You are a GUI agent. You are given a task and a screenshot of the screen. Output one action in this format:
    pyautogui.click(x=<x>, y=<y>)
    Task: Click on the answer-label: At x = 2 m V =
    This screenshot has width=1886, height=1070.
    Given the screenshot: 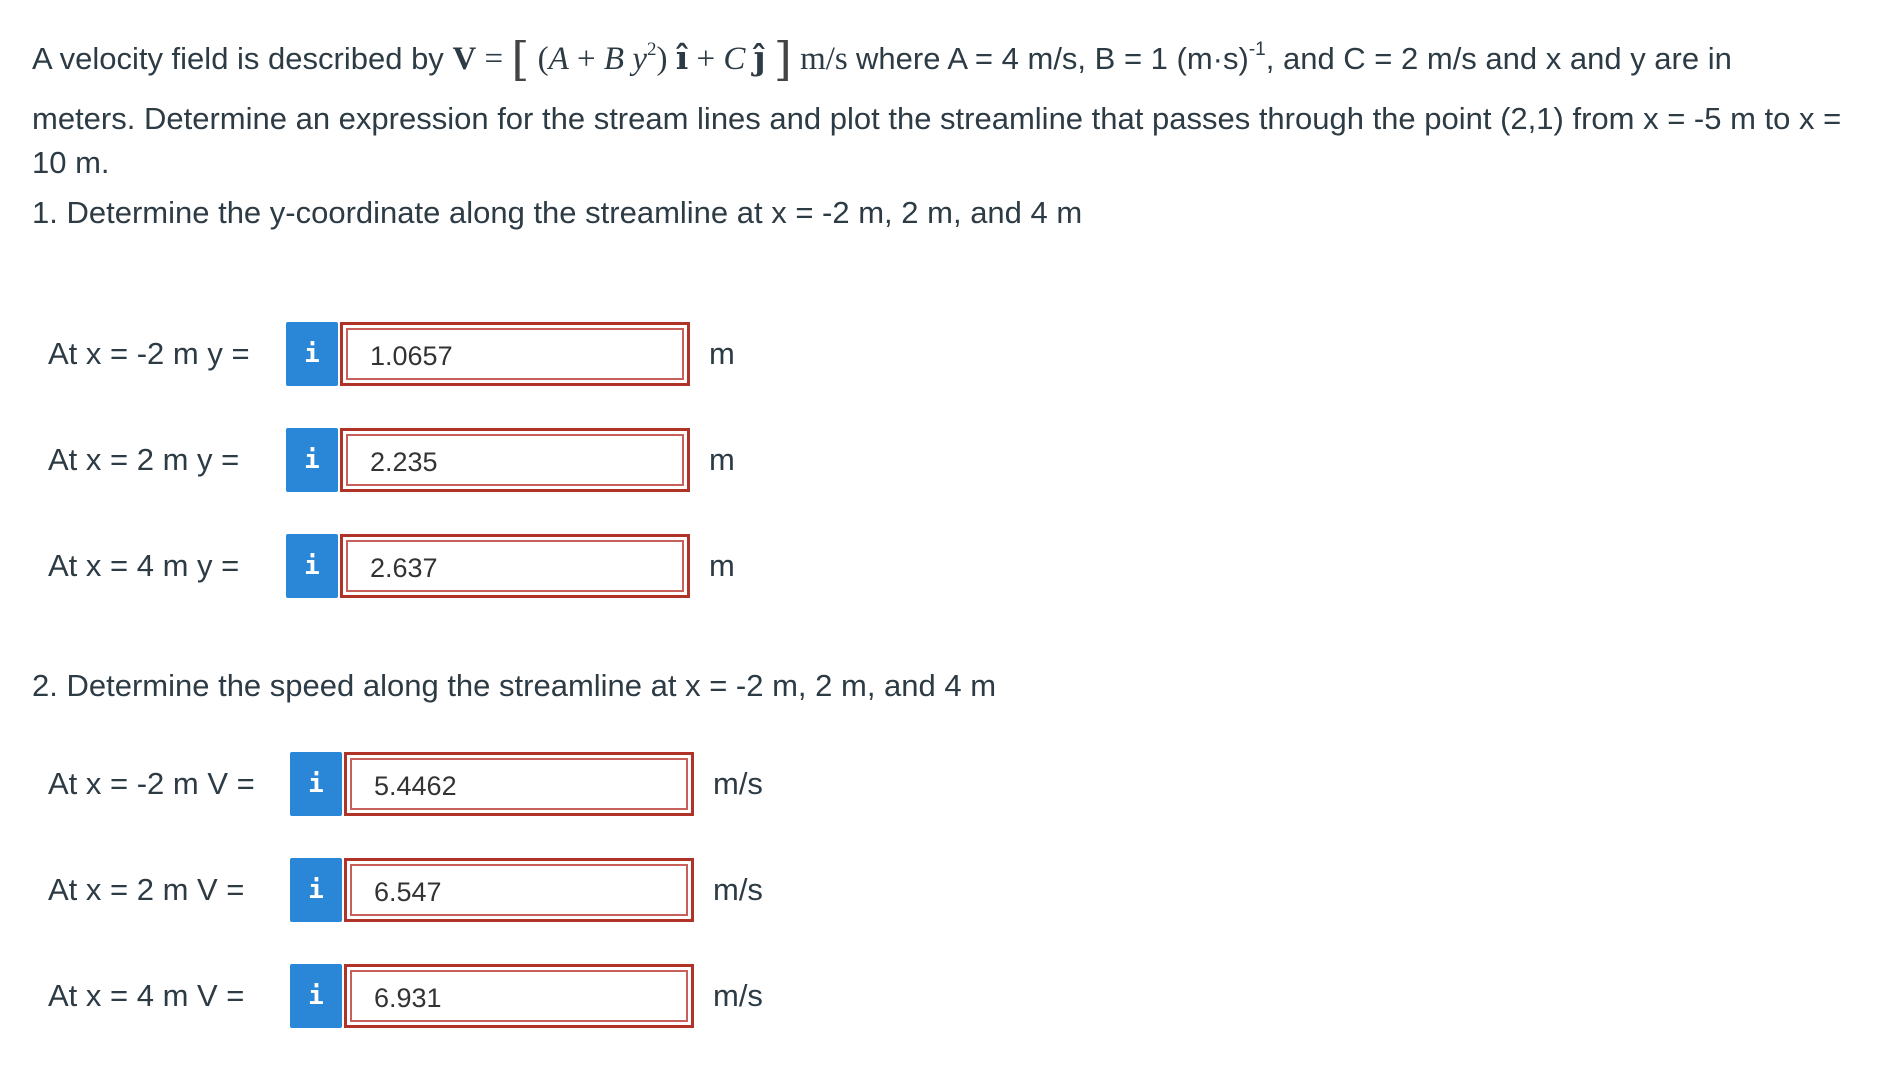 What is the action you would take?
    pyautogui.click(x=146, y=889)
    